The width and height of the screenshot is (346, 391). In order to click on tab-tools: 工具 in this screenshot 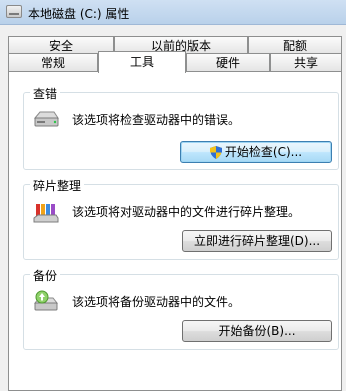, I will do `click(142, 62)`.